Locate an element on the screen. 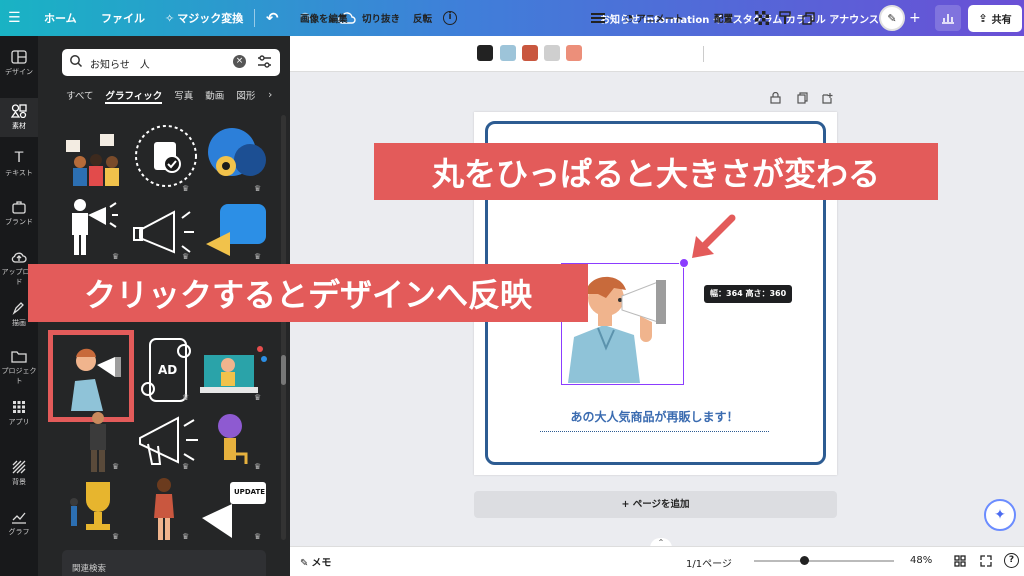 The width and height of the screenshot is (1024, 576). tab-all: すべて is located at coordinates (79, 96).